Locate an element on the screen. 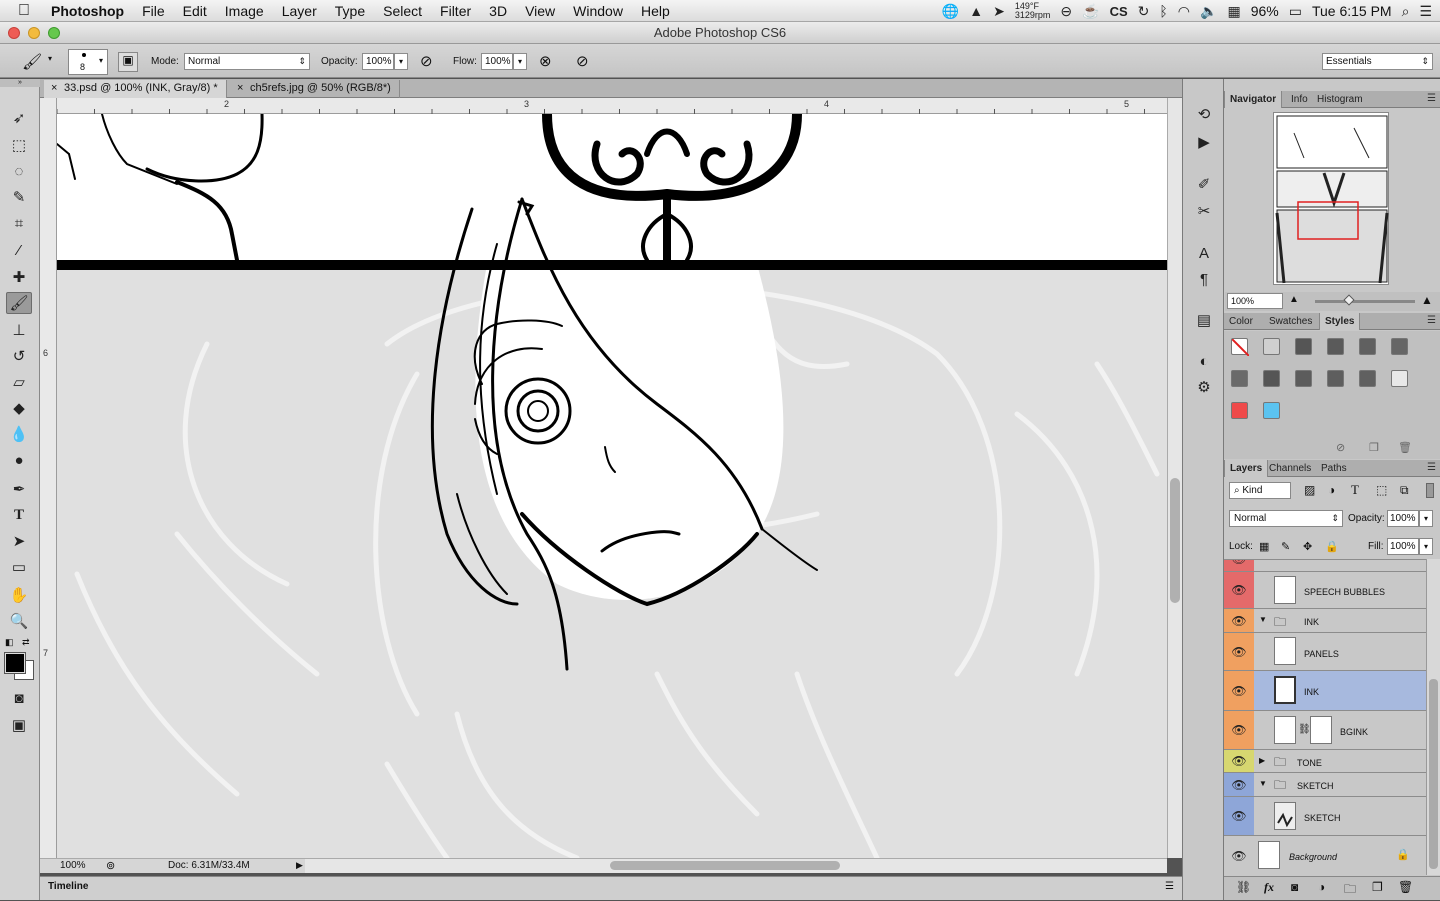  layer-blend-mode-select: Normal ⇕ is located at coordinates (1286, 518).